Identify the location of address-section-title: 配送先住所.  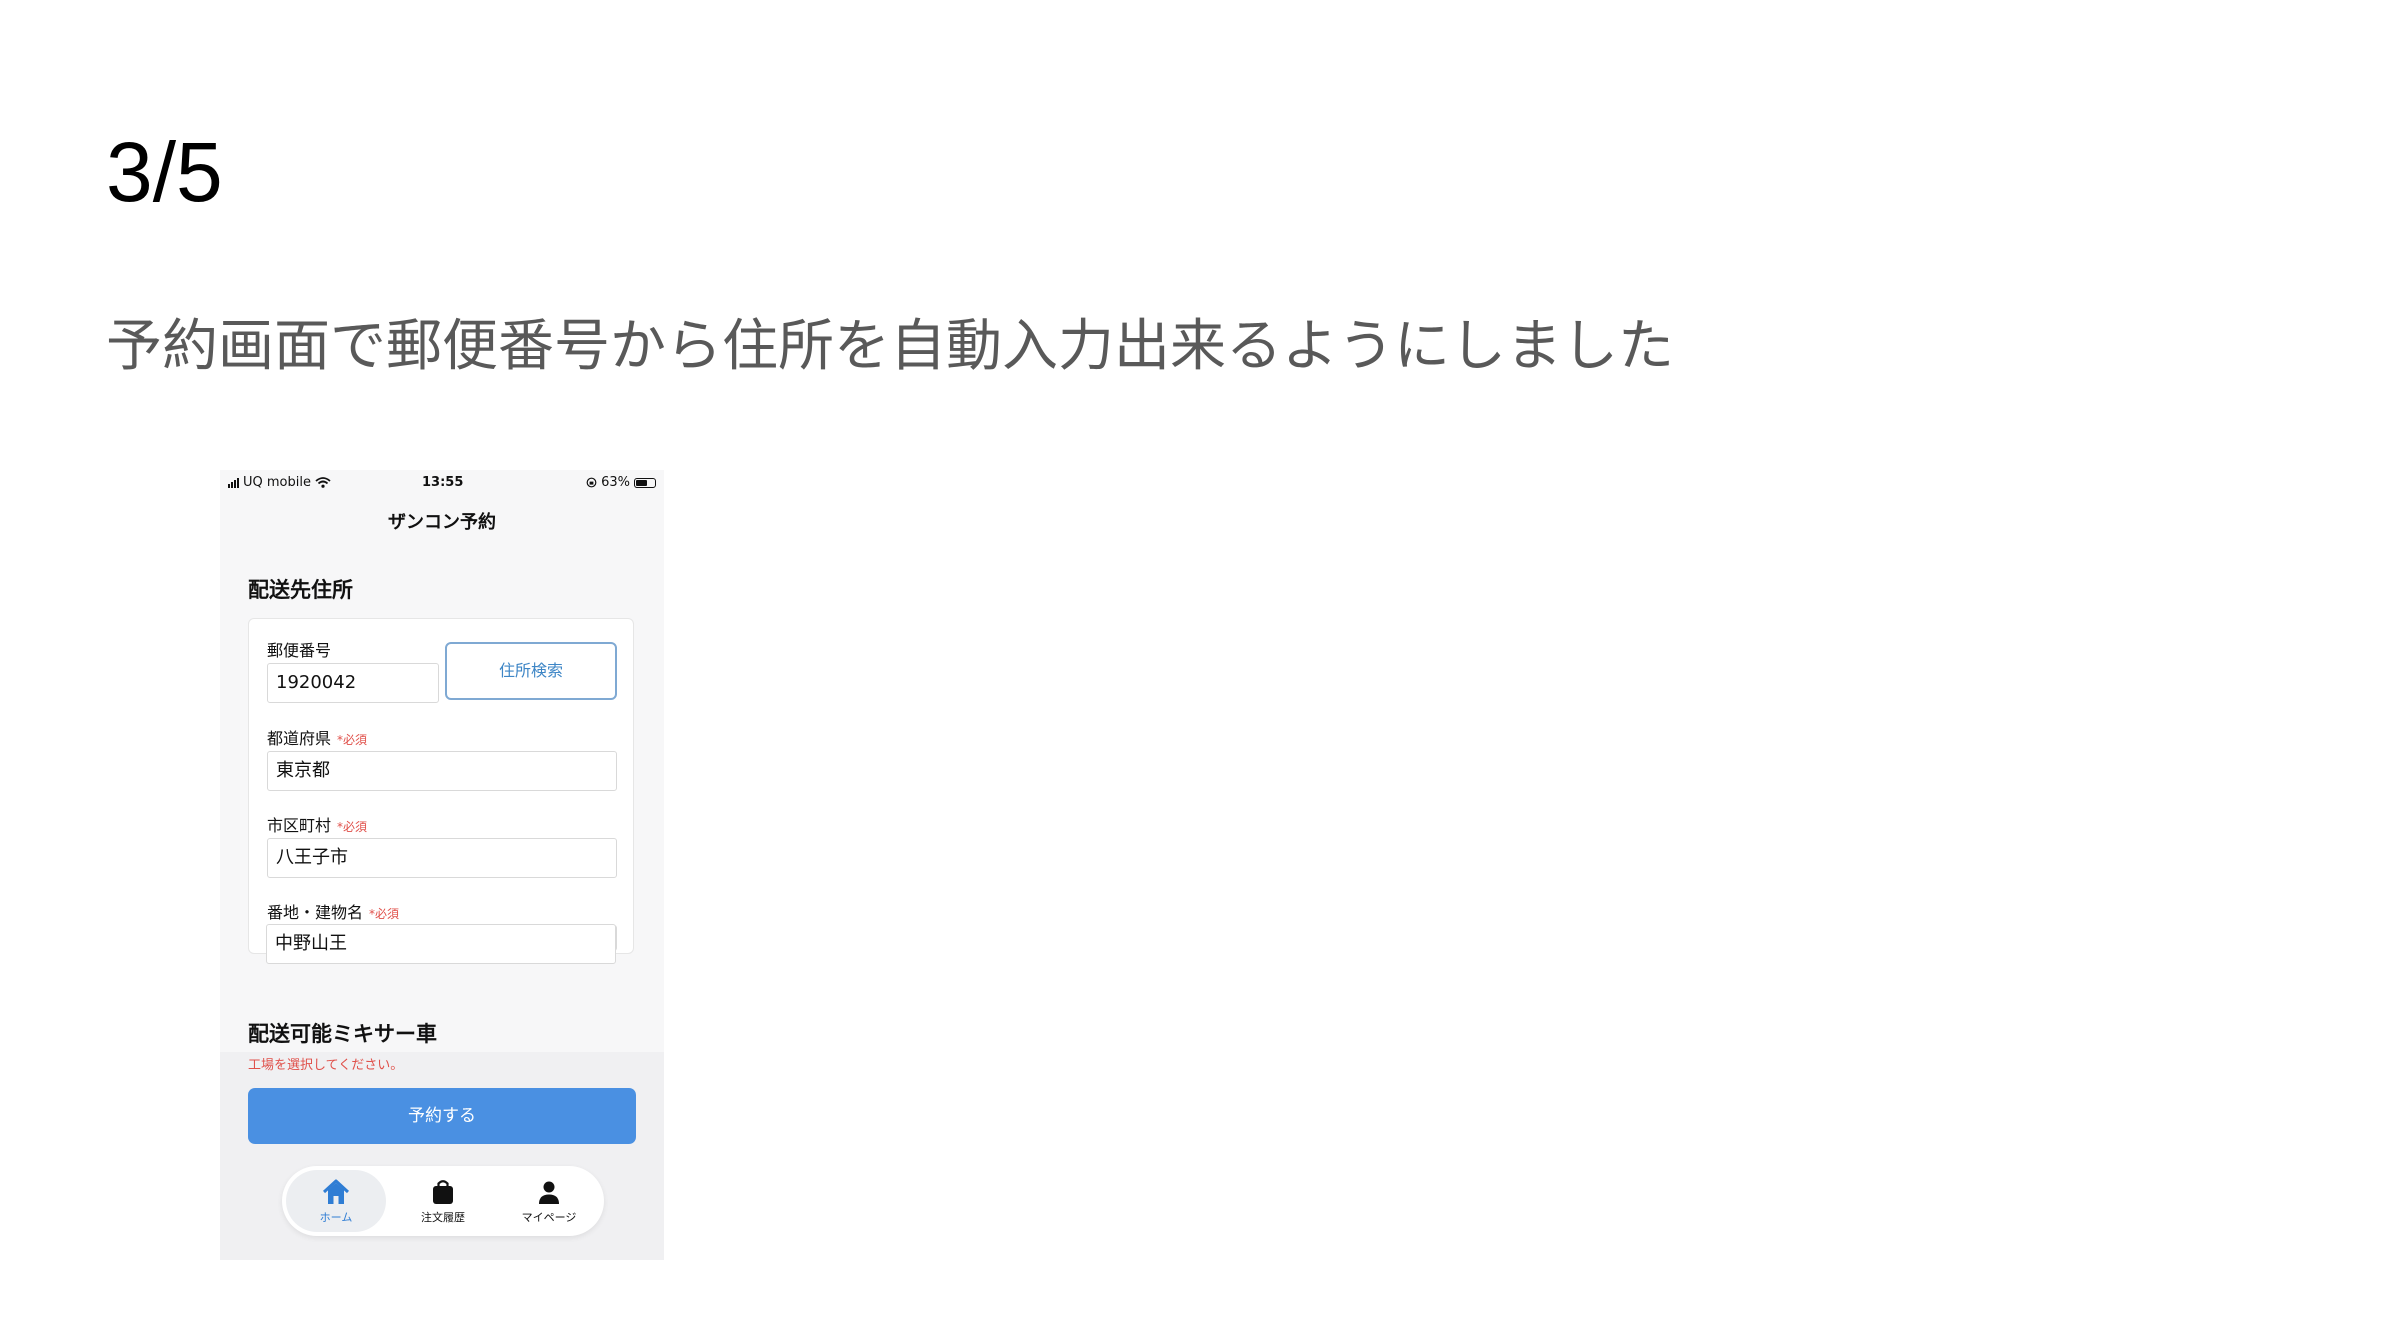
(300, 590).